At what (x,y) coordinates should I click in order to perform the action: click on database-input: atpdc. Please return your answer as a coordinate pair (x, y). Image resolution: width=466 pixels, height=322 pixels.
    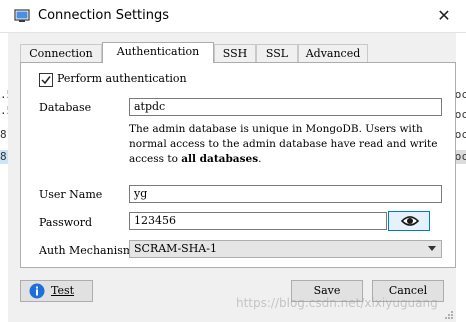
    Looking at the image, I should click on (285, 107).